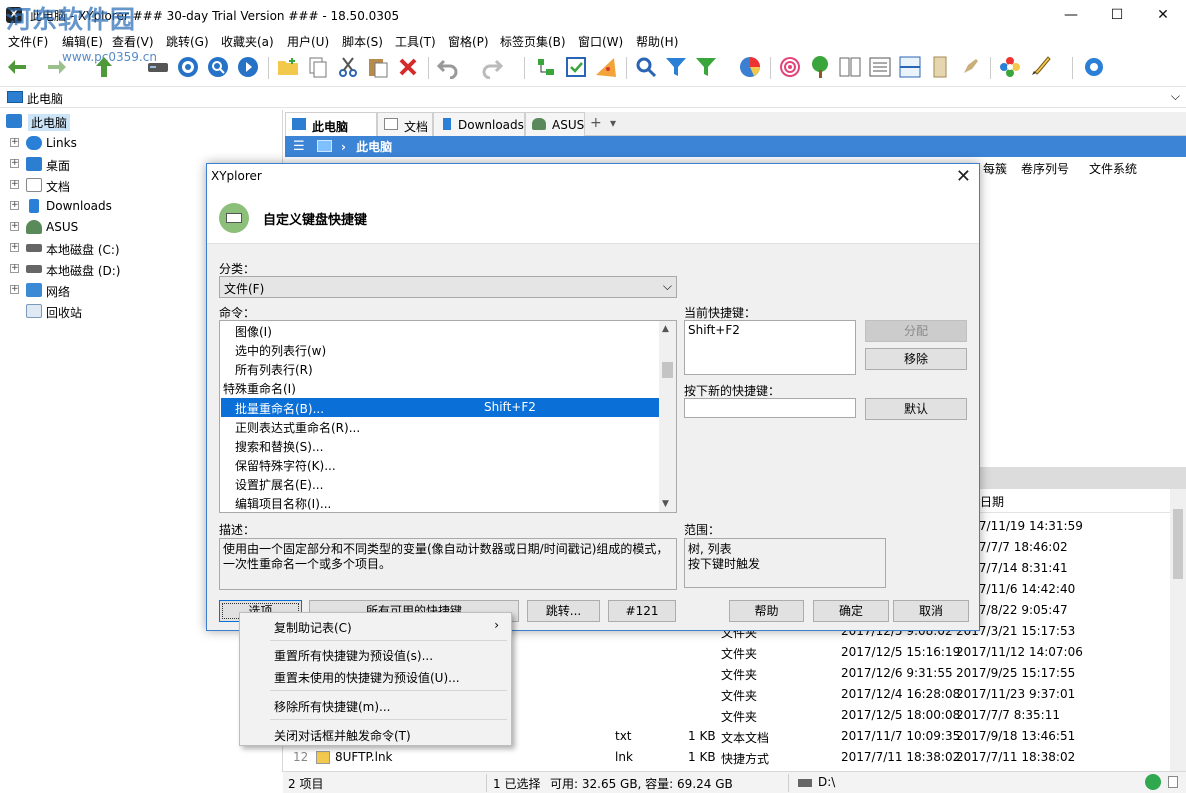 This screenshot has width=1186, height=793. What do you see at coordinates (440, 387) in the screenshot?
I see `list-item: 特殊重命名(I)` at bounding box center [440, 387].